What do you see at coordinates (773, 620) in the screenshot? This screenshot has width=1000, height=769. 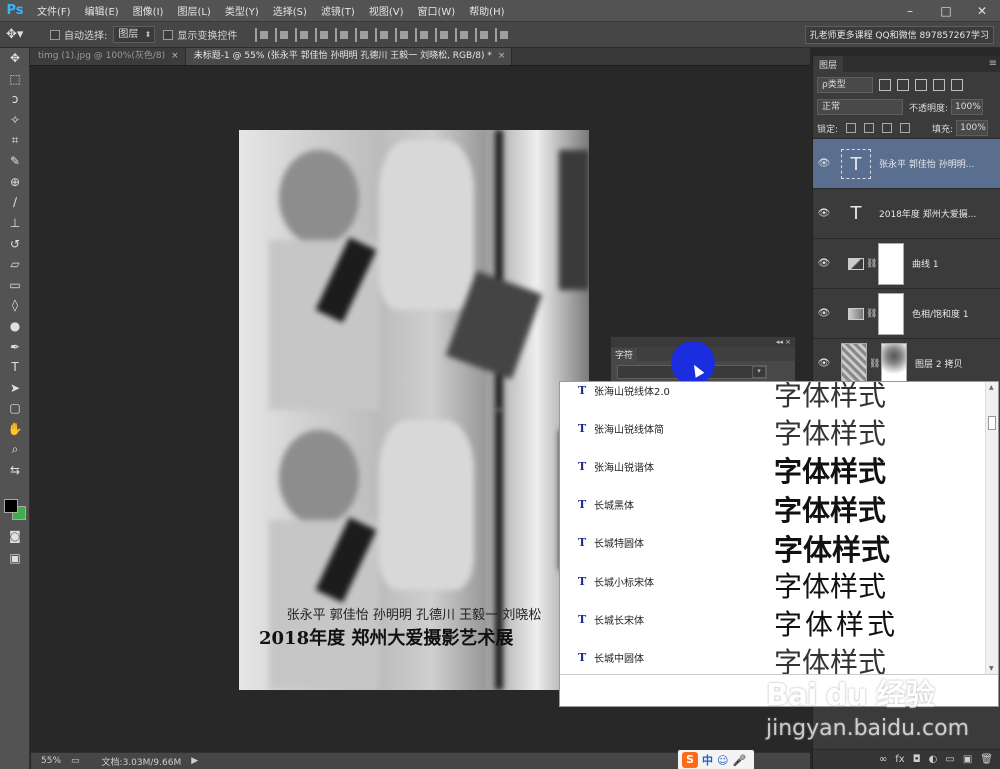 I see `font-option: T 长城长宋体 字体样式` at bounding box center [773, 620].